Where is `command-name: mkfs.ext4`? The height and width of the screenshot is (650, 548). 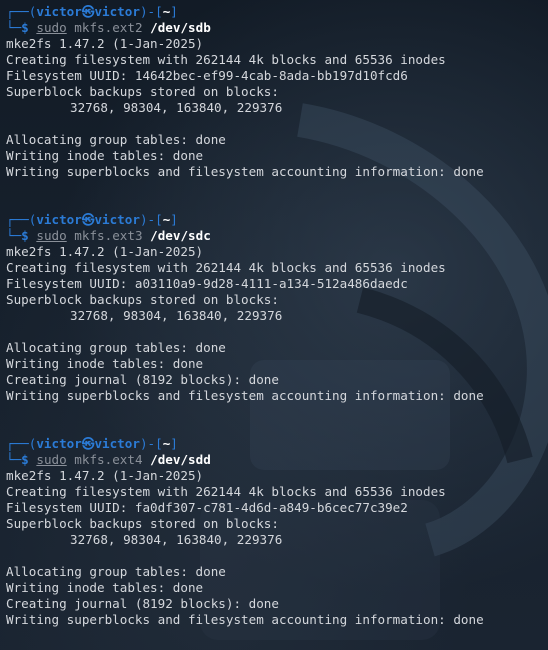 command-name: mkfs.ext4 is located at coordinates (108, 459).